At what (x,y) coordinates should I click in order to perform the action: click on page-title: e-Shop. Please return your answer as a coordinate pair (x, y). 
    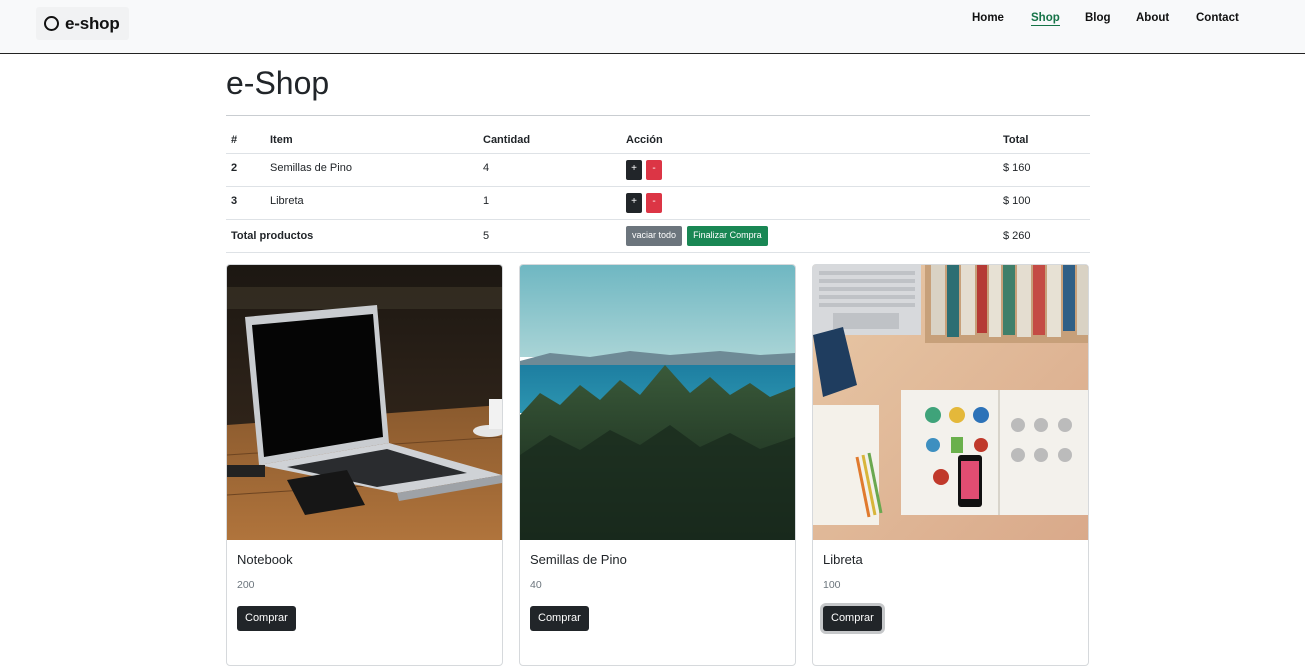
    Looking at the image, I should click on (278, 83).